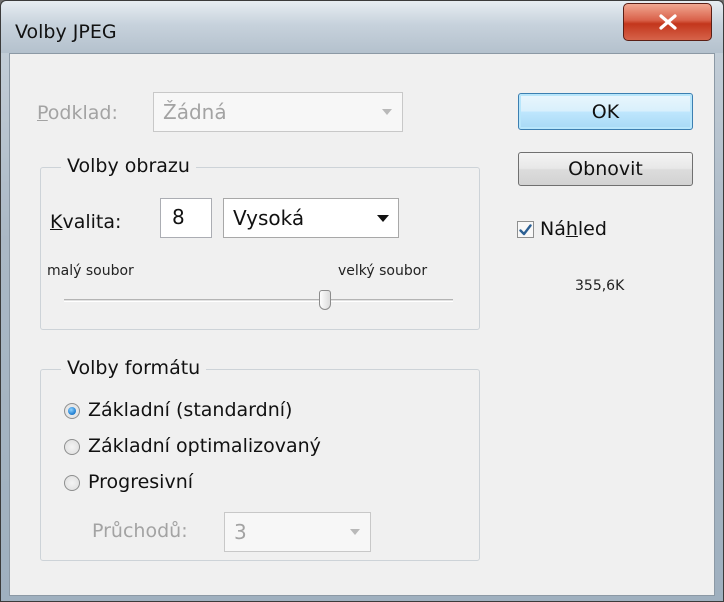 The height and width of the screenshot is (602, 724). What do you see at coordinates (72, 447) in the screenshot?
I see `radio-baseline-optimized` at bounding box center [72, 447].